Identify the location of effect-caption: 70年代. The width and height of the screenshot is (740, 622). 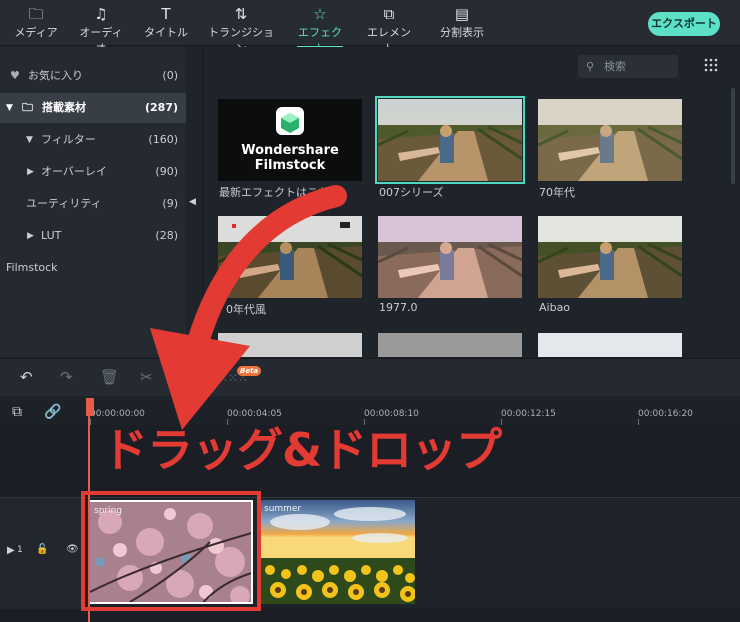
(557, 192).